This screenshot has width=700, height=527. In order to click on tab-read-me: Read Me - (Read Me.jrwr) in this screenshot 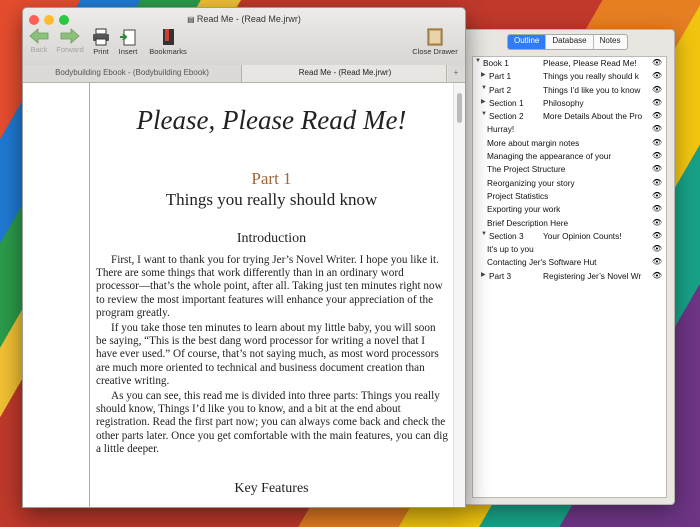, I will do `click(344, 73)`.